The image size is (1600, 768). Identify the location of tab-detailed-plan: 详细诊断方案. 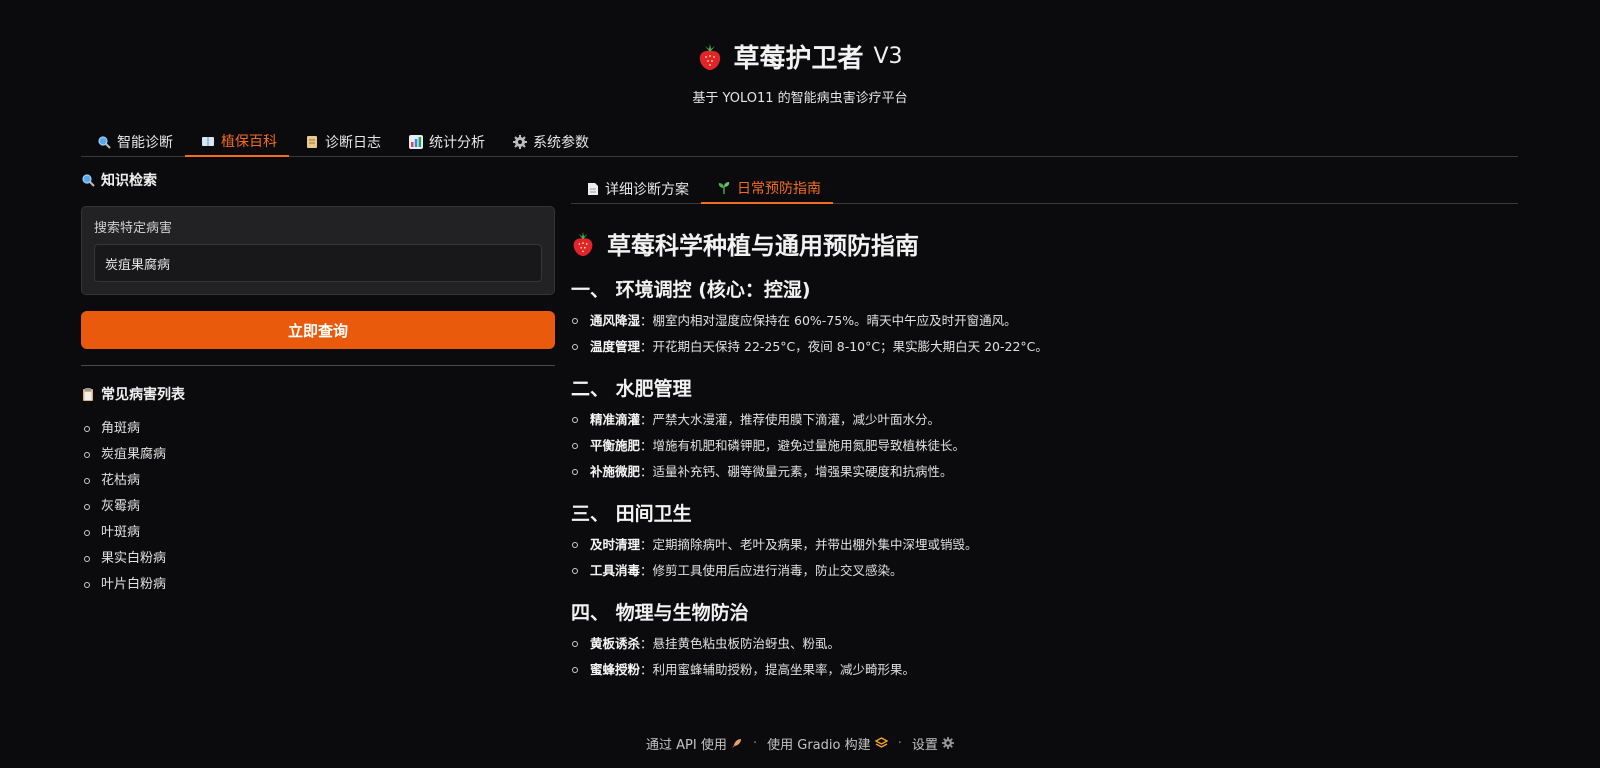
(636, 189).